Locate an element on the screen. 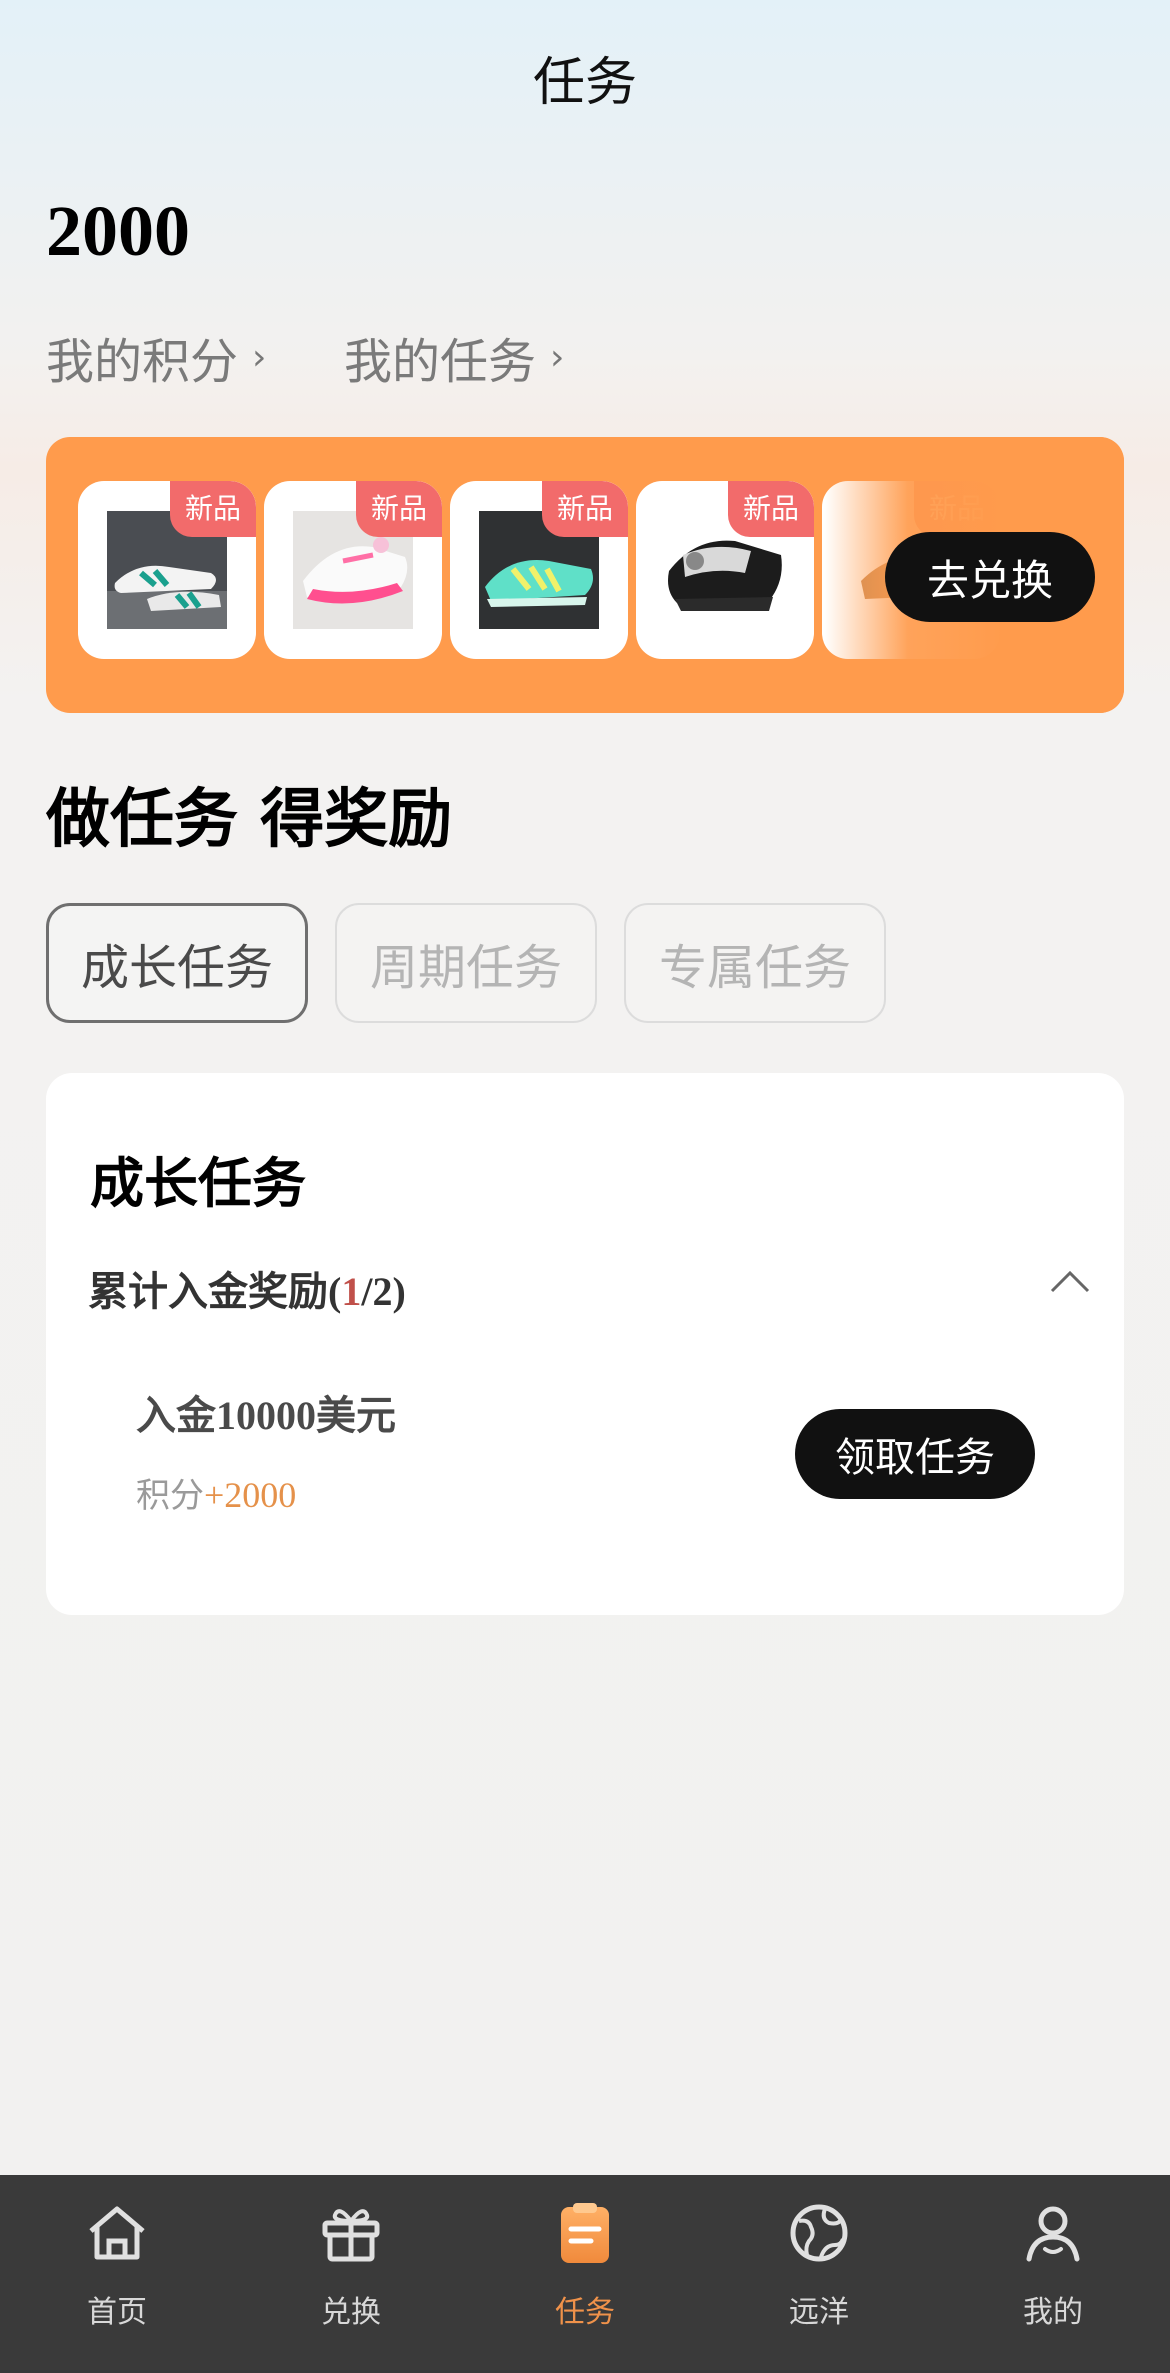 The width and height of the screenshot is (1170, 2373). card-title: 成长任务 is located at coordinates (198, 1183).